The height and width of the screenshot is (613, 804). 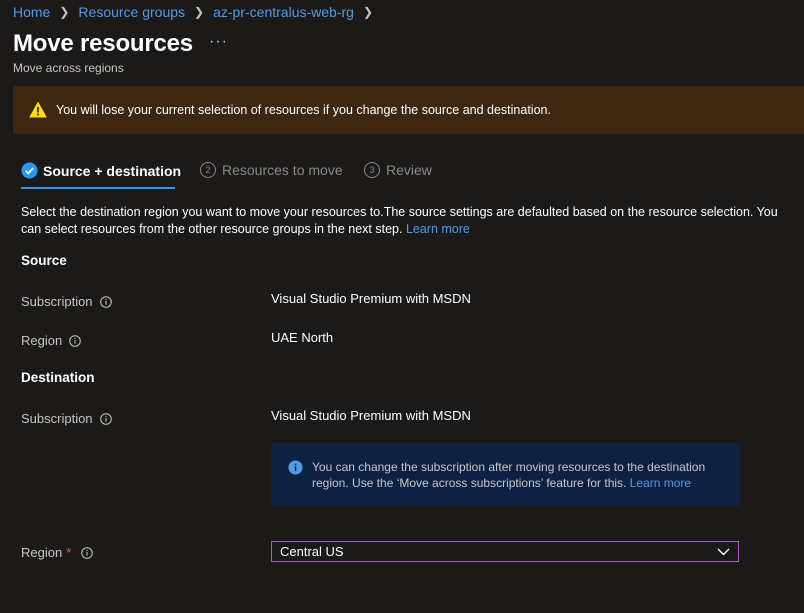 I want to click on destination-subscription-label: Subscription, so click(x=66, y=418).